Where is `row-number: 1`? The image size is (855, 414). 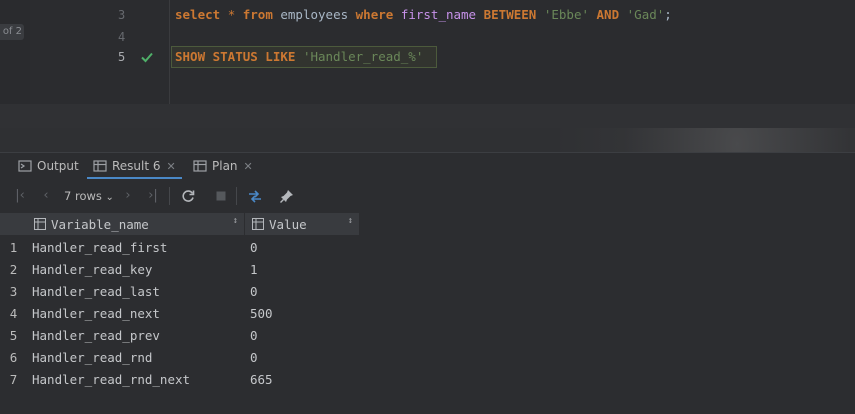
row-number: 1 is located at coordinates (13, 247).